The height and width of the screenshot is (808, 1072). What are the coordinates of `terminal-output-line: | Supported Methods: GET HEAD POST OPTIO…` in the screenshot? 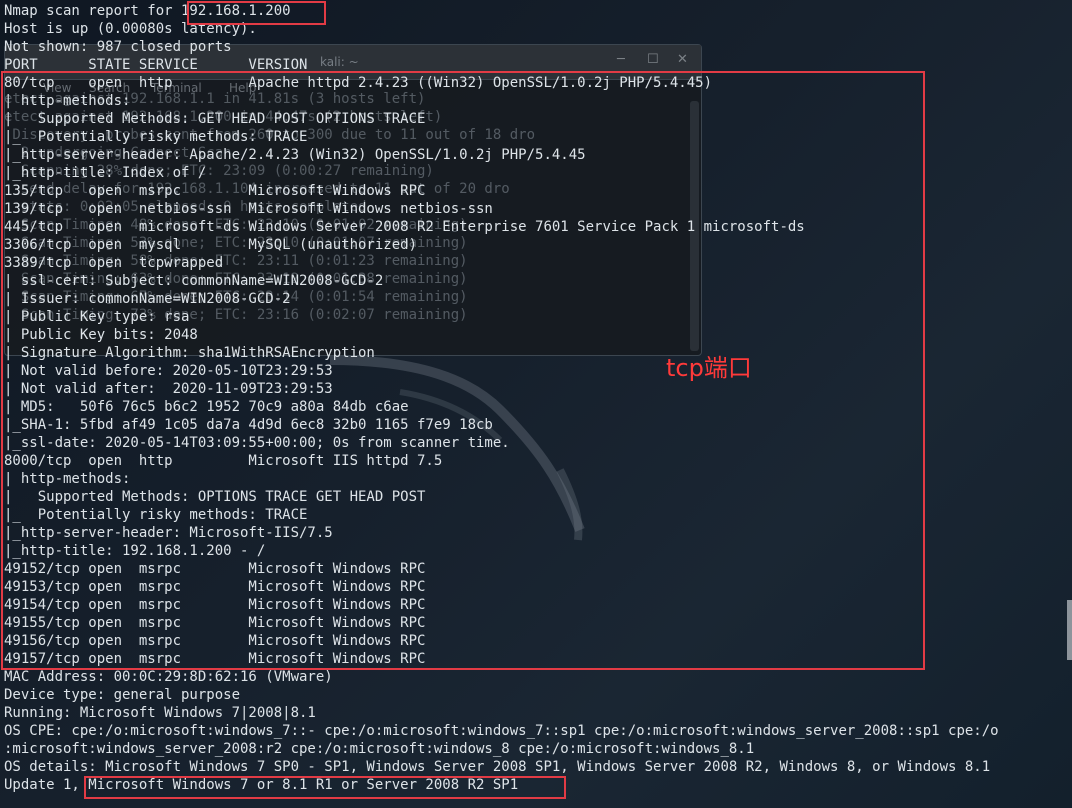 It's located at (215, 119).